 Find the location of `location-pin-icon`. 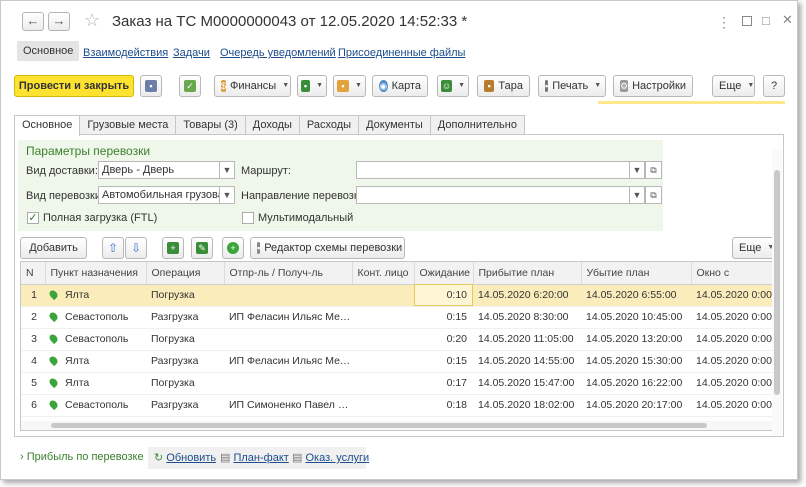

location-pin-icon is located at coordinates (53, 338).